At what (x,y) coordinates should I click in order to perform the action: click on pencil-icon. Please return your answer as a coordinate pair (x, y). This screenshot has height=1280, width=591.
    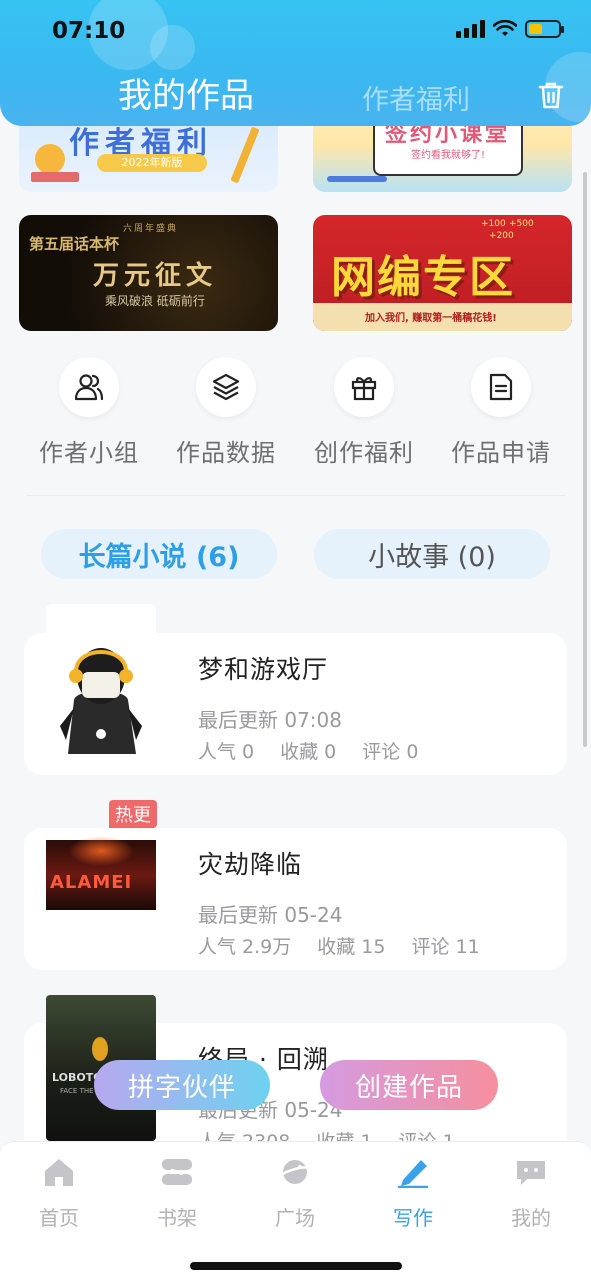
    Looking at the image, I should click on (245, 155).